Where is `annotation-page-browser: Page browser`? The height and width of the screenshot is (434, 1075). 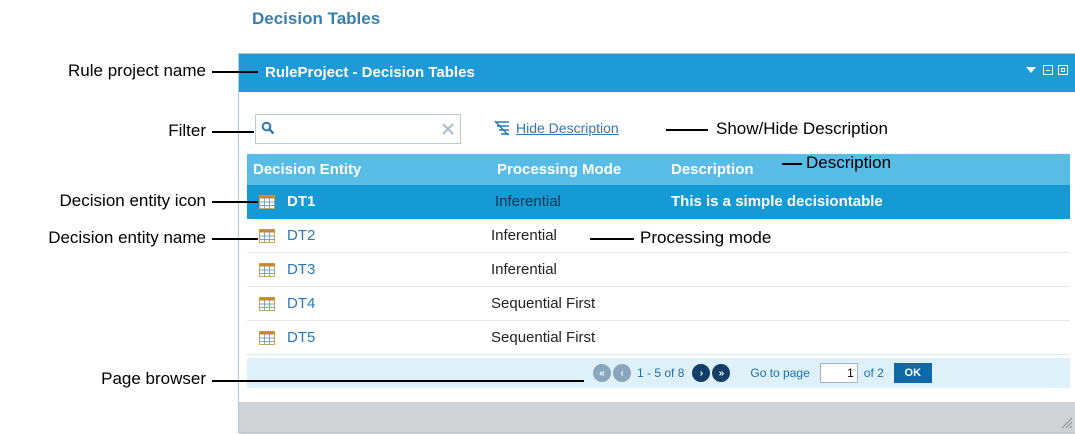 annotation-page-browser: Page browser is located at coordinates (153, 378).